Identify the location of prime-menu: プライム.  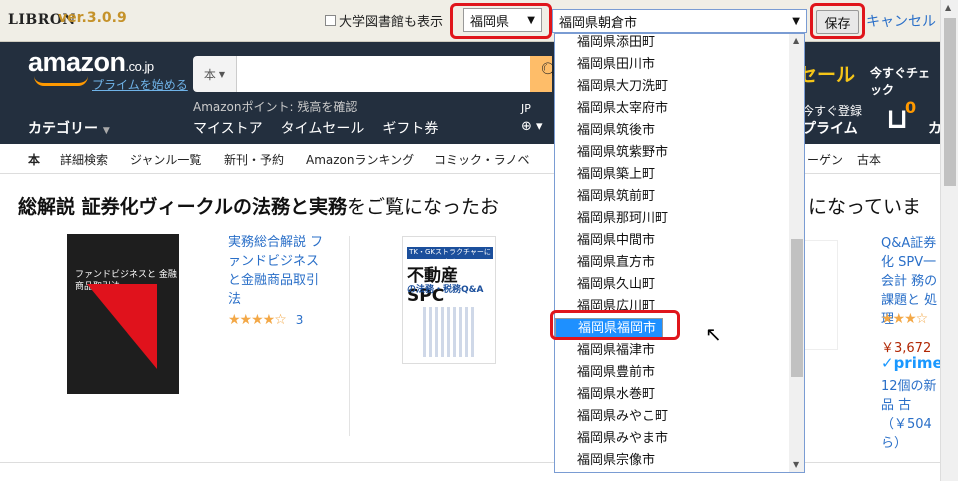
(830, 128).